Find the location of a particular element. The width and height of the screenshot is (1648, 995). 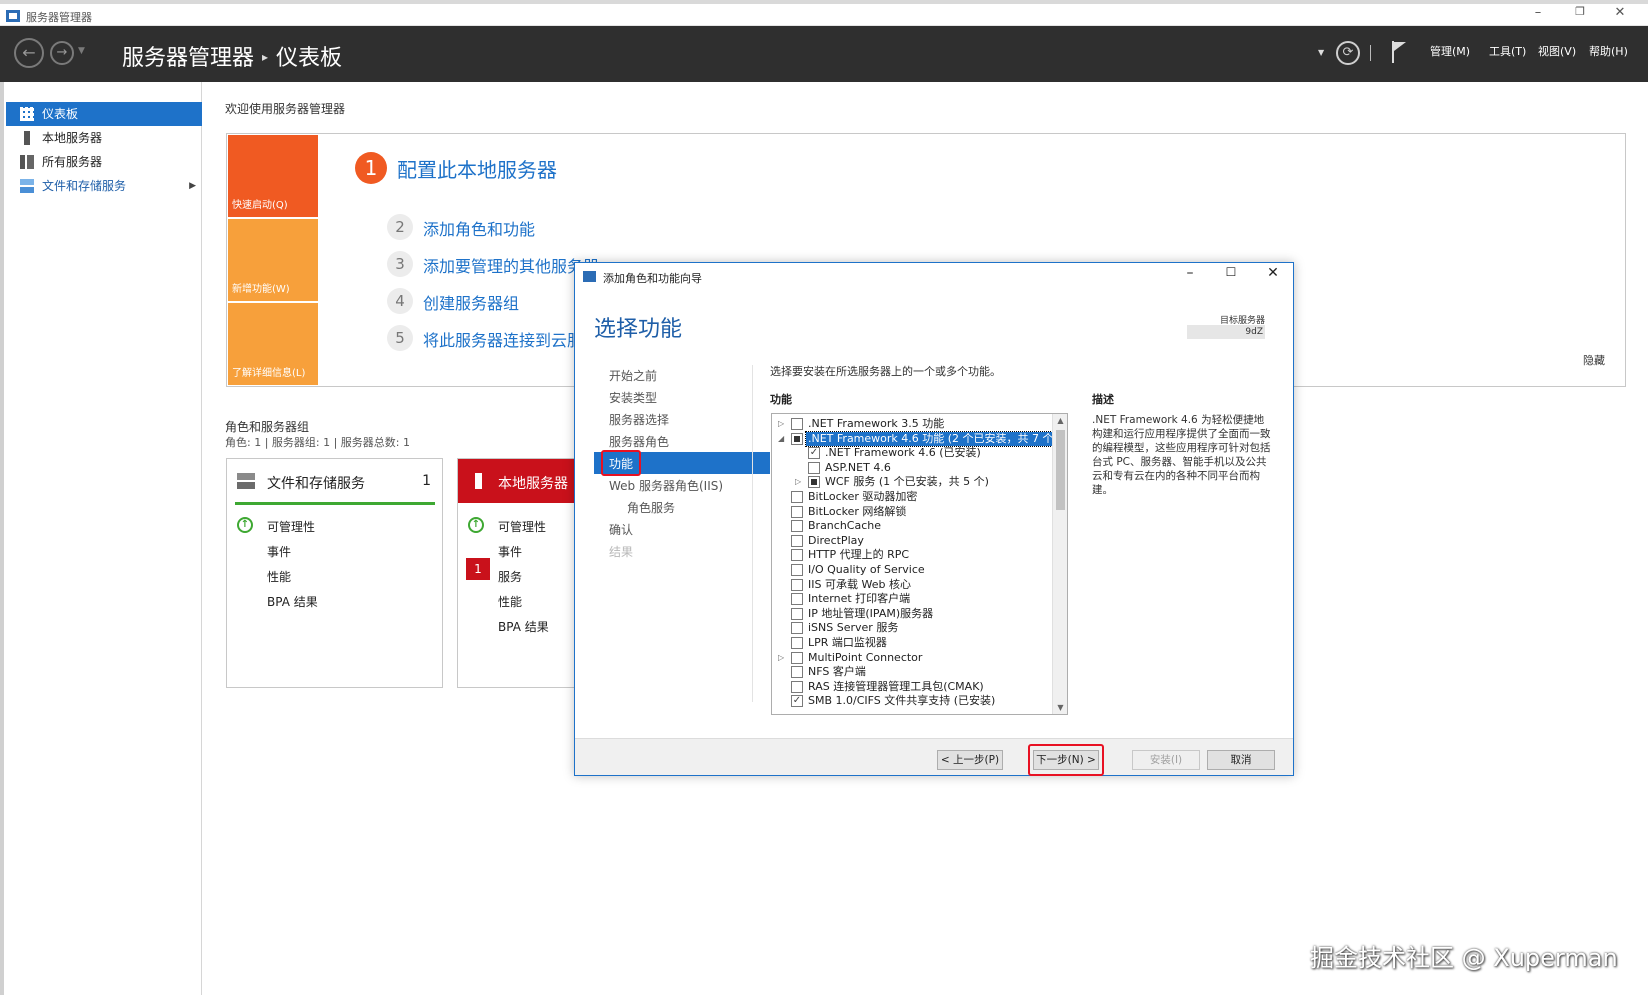

feature-item: iSNS Server 服务 is located at coordinates (912, 628).